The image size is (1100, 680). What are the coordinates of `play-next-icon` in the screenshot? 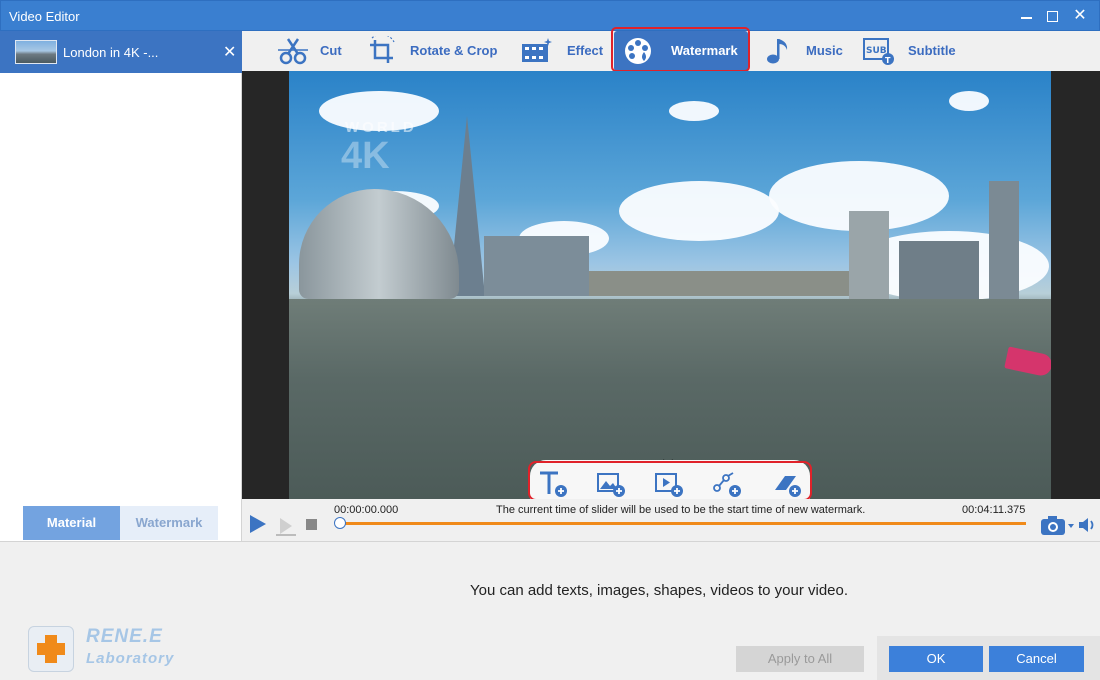 It's located at (286, 526).